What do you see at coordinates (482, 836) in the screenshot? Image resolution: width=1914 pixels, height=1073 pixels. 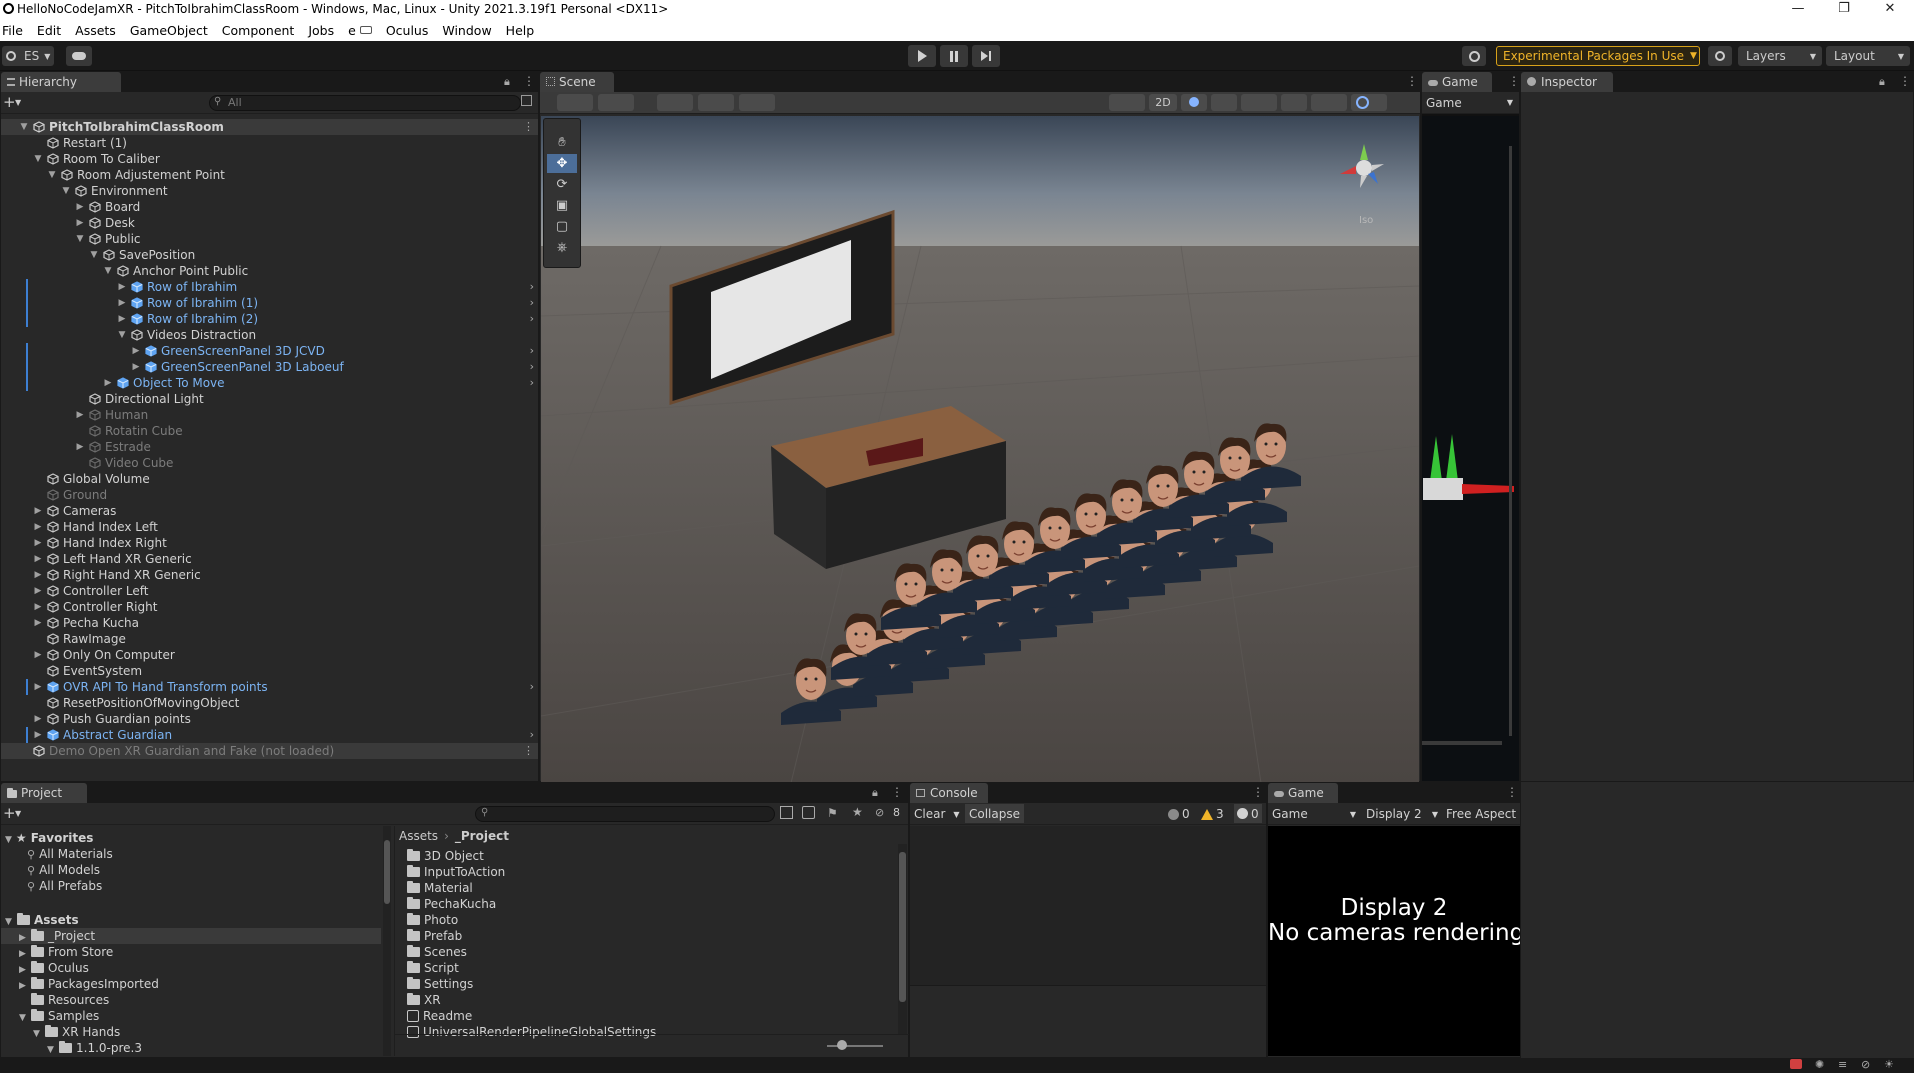 I see `breadcrumb-project: _Project` at bounding box center [482, 836].